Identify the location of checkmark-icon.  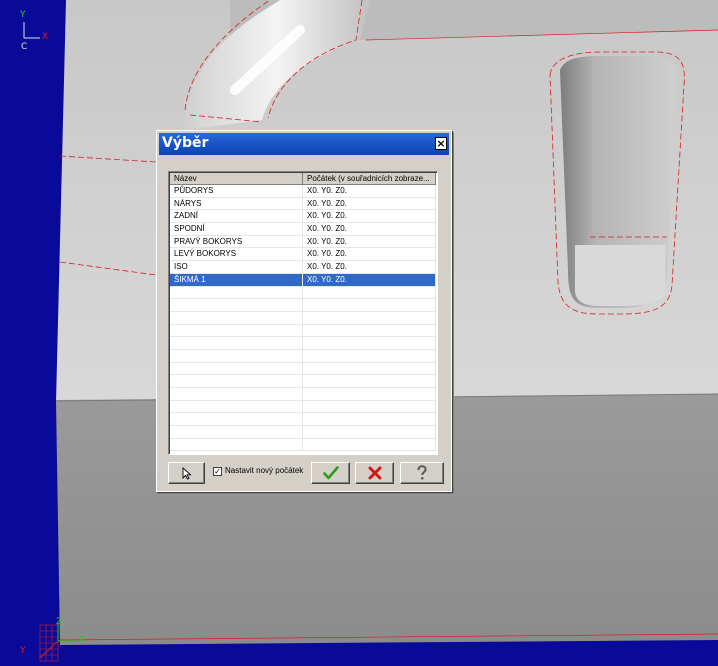
(330, 473).